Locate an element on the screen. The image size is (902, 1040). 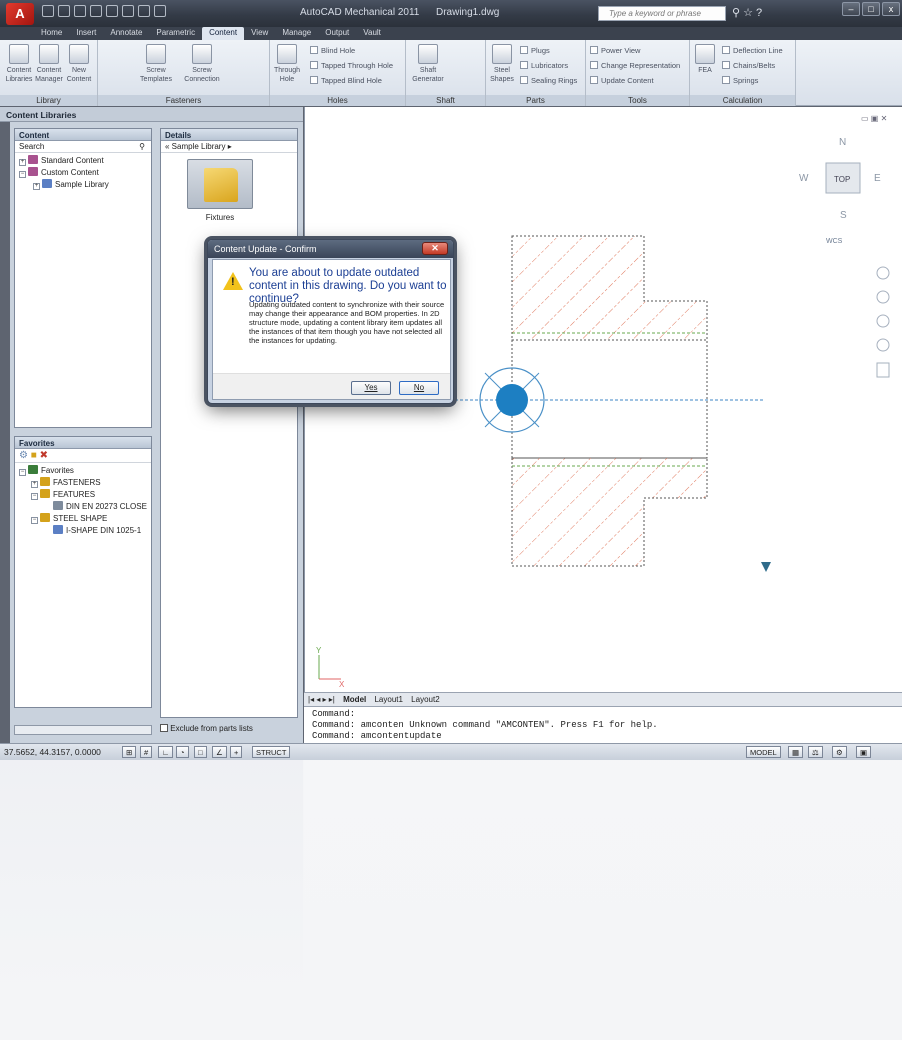
tab-layout1: Layout1 is located at coordinates (388, 699).